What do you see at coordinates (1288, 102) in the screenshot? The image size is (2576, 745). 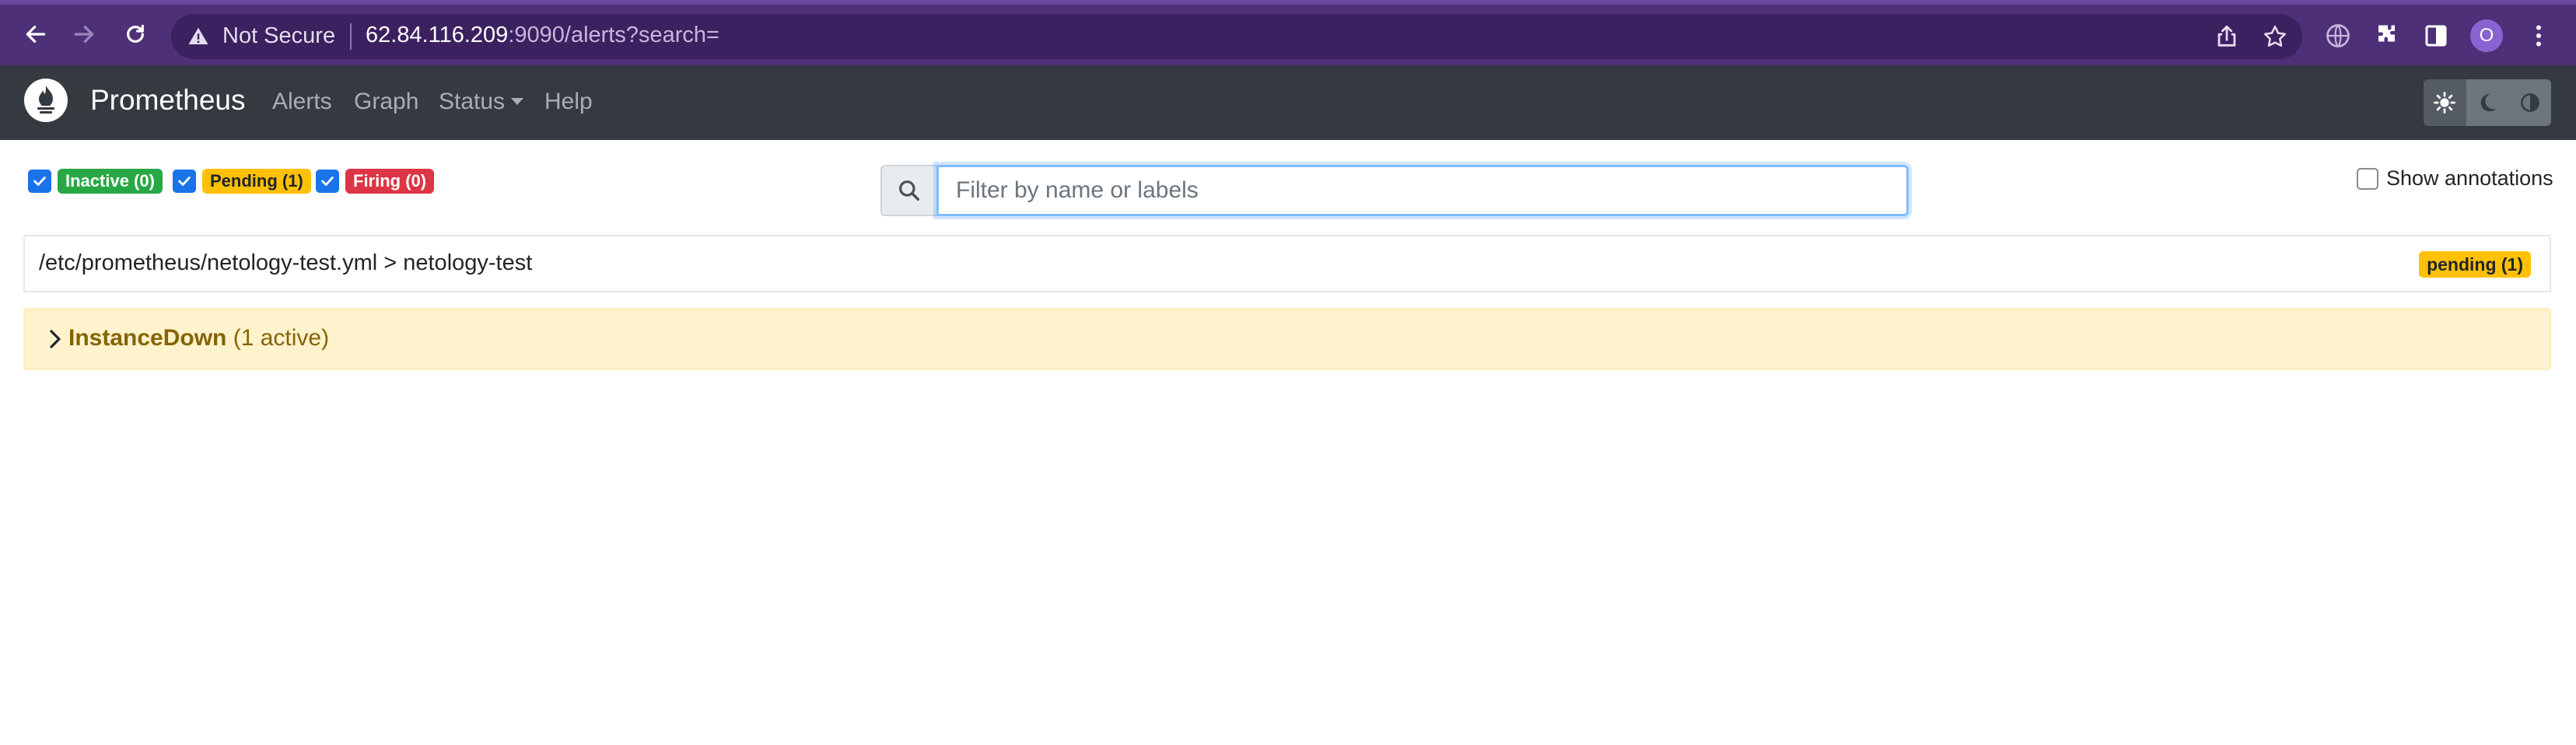 I see `app-navbar: Prometheus Alerts Graph Status Help` at bounding box center [1288, 102].